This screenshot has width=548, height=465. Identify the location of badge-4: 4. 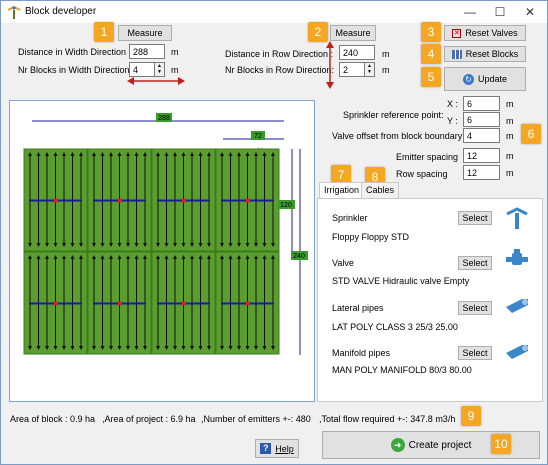
(431, 54).